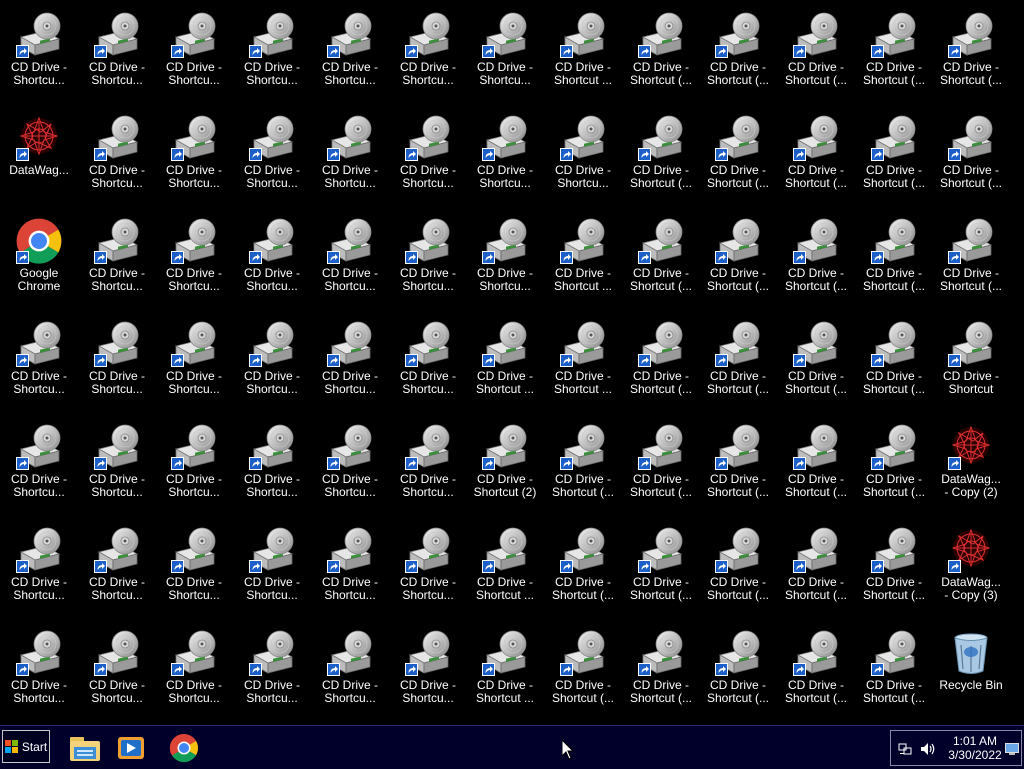 The width and height of the screenshot is (1024, 769). Describe the element at coordinates (971, 566) in the screenshot. I see `desktop-icon: DataWag... - Copy (3)` at that location.